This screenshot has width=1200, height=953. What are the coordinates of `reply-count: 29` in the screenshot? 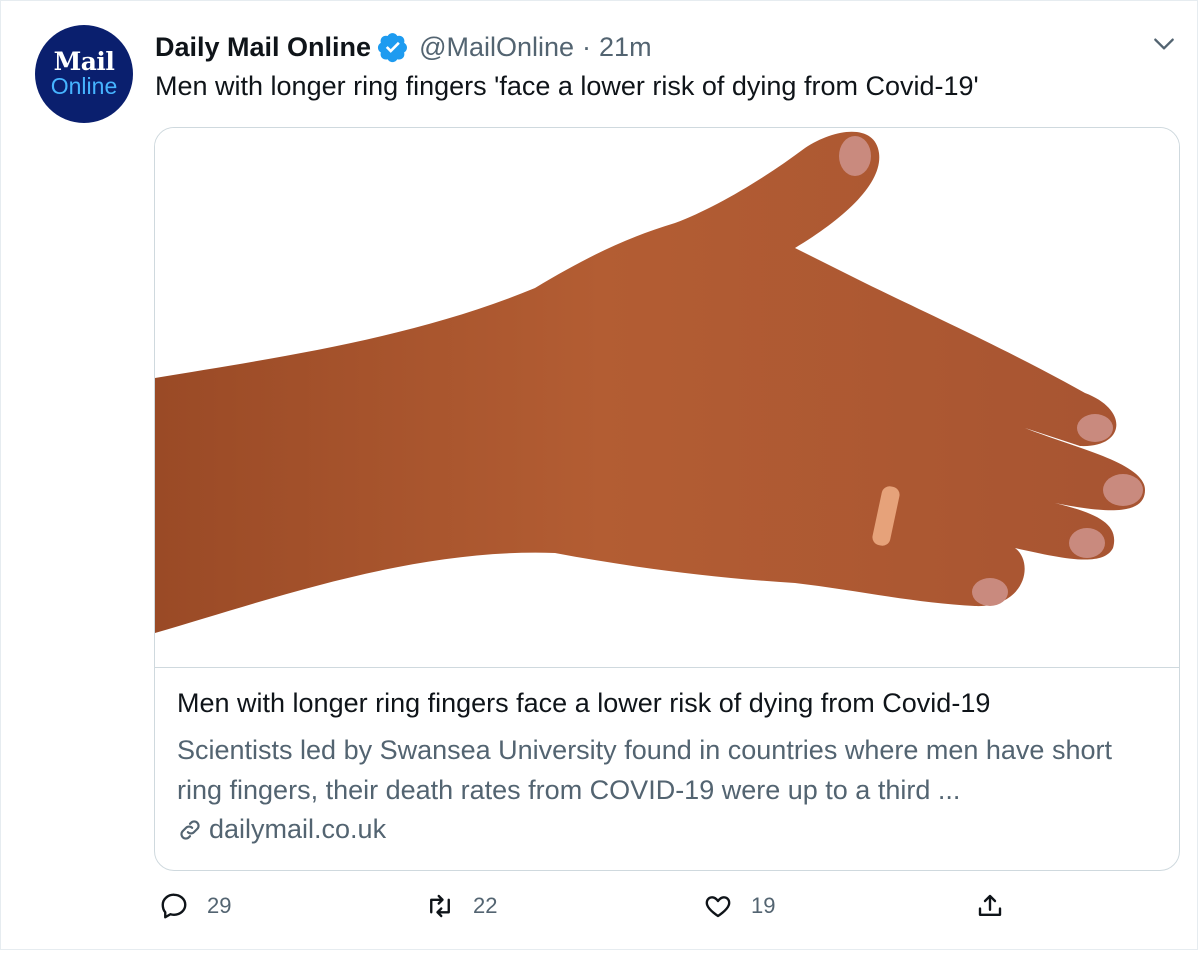 It's located at (219, 905).